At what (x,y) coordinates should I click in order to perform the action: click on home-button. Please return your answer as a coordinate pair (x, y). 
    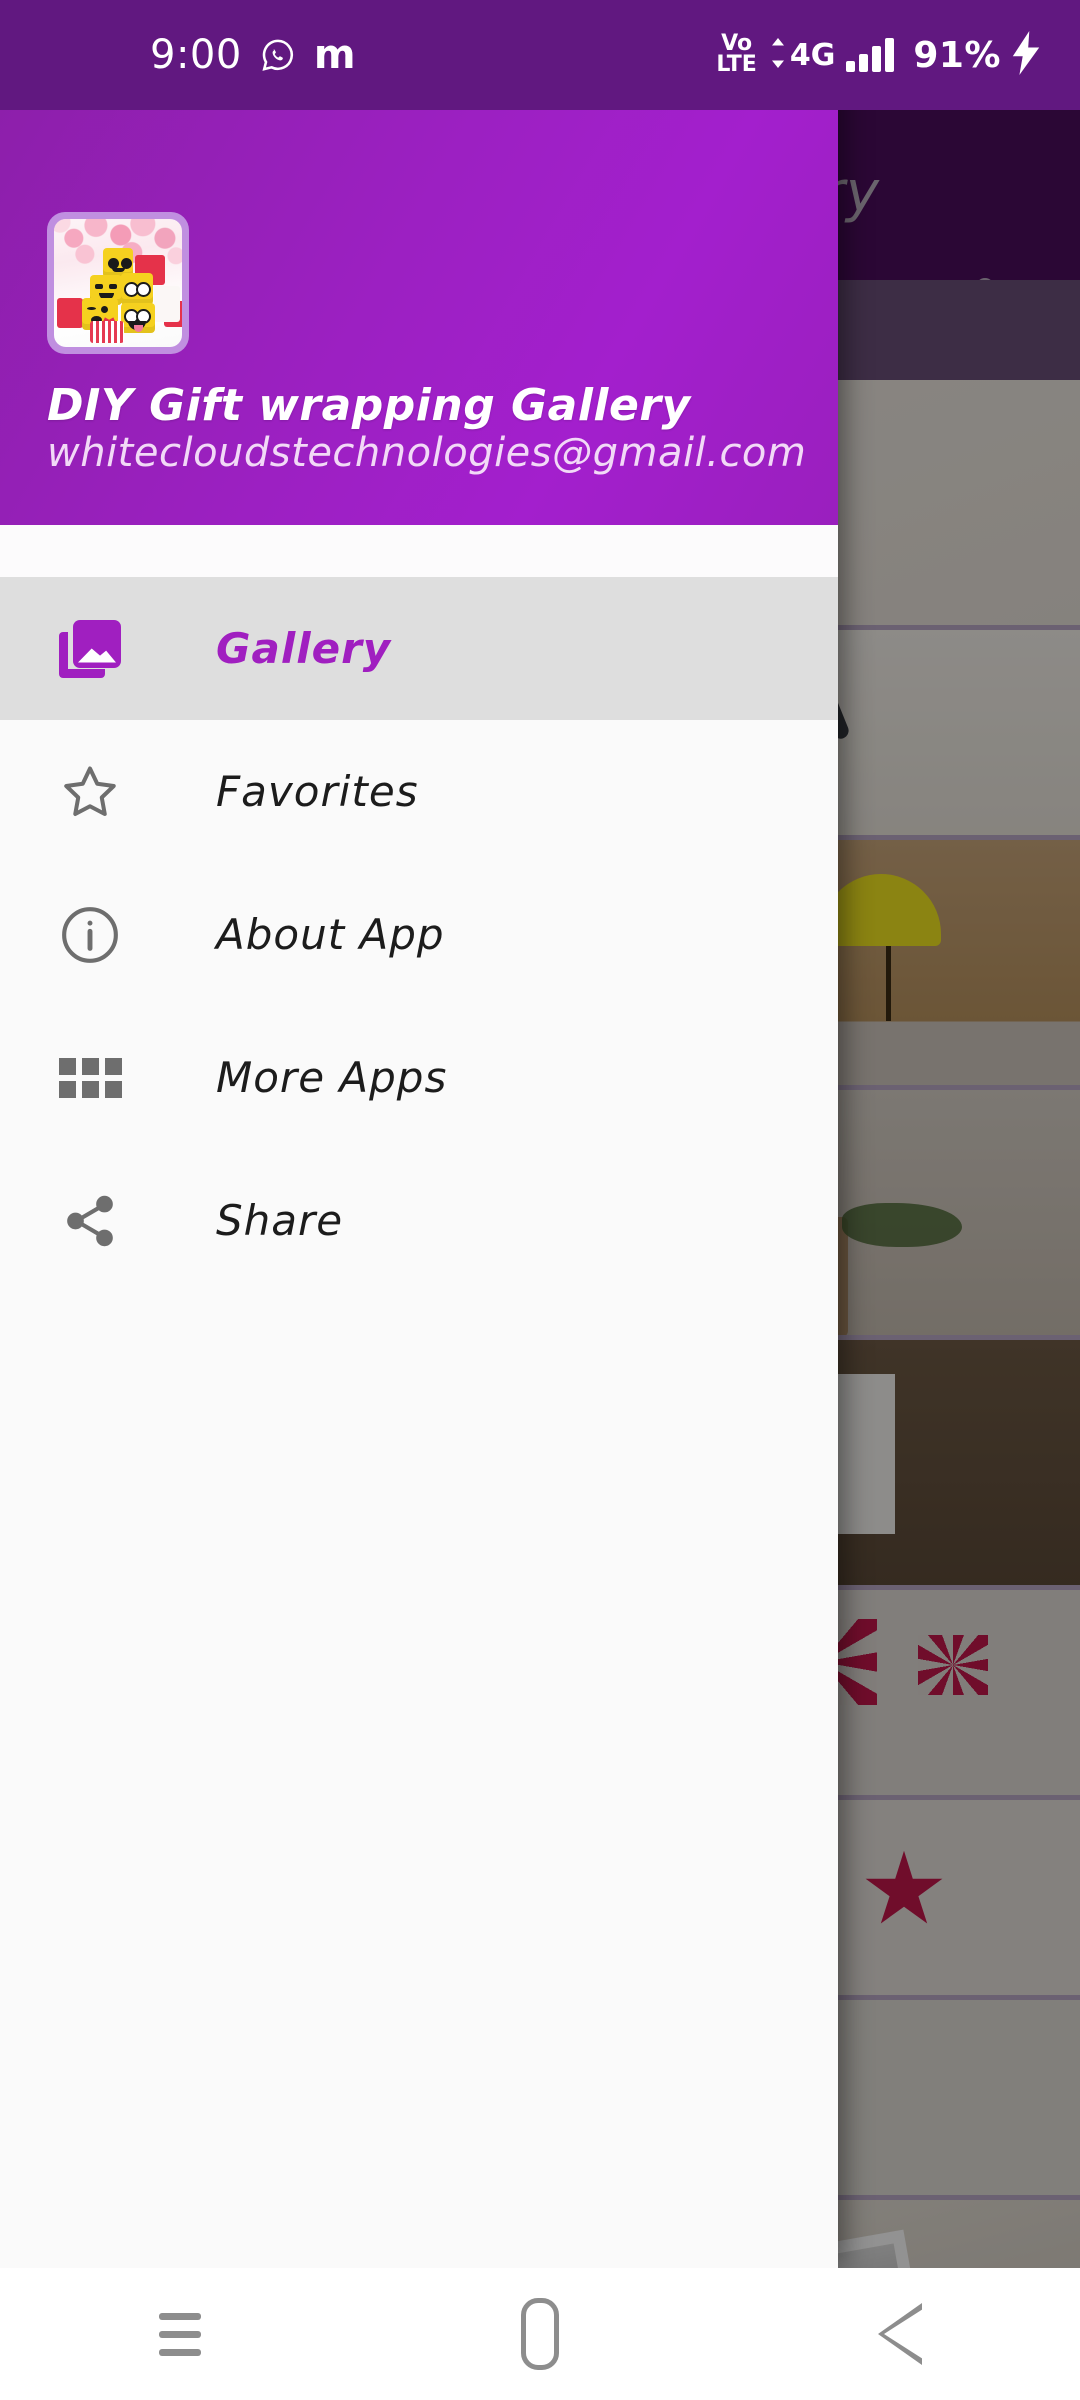
    Looking at the image, I should click on (540, 2334).